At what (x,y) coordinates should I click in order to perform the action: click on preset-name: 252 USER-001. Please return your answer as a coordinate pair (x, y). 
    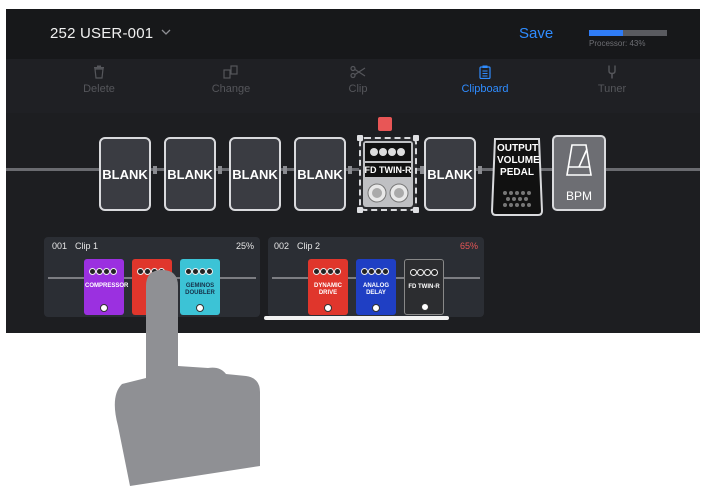
    Looking at the image, I should click on (101, 33).